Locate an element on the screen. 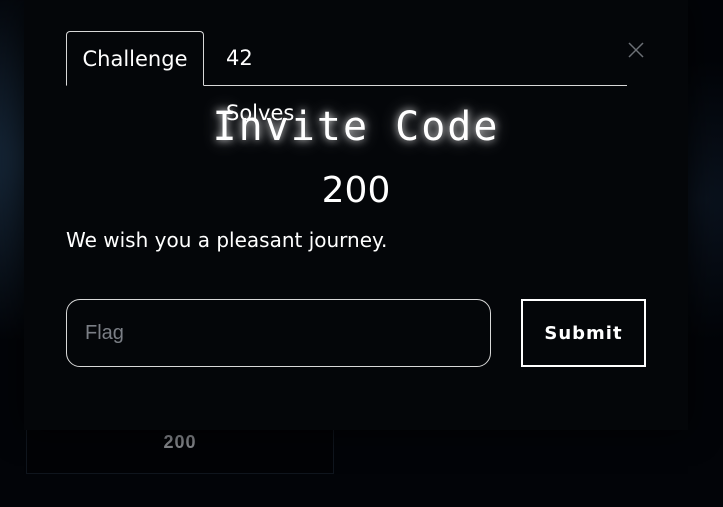 The width and height of the screenshot is (723, 507). modal-tabs: Challenge 42 Solves is located at coordinates (346, 78).